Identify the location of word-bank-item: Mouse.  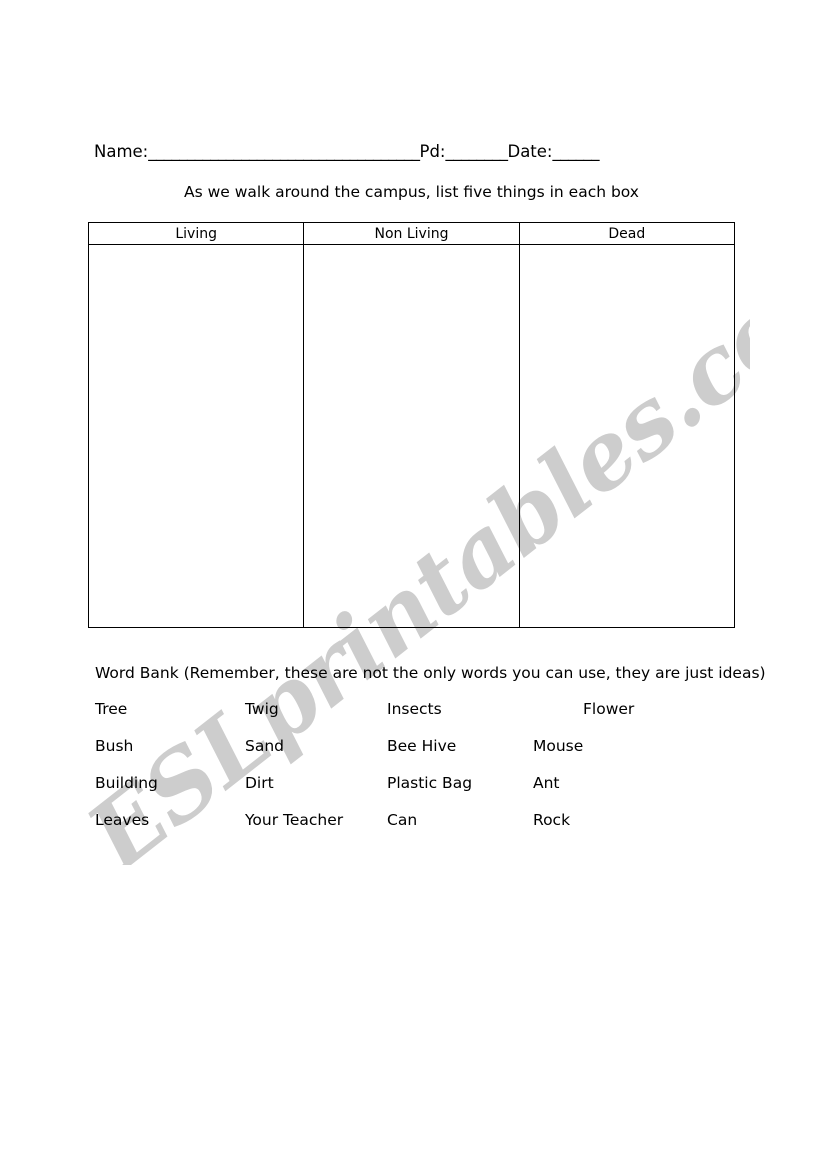
(558, 746).